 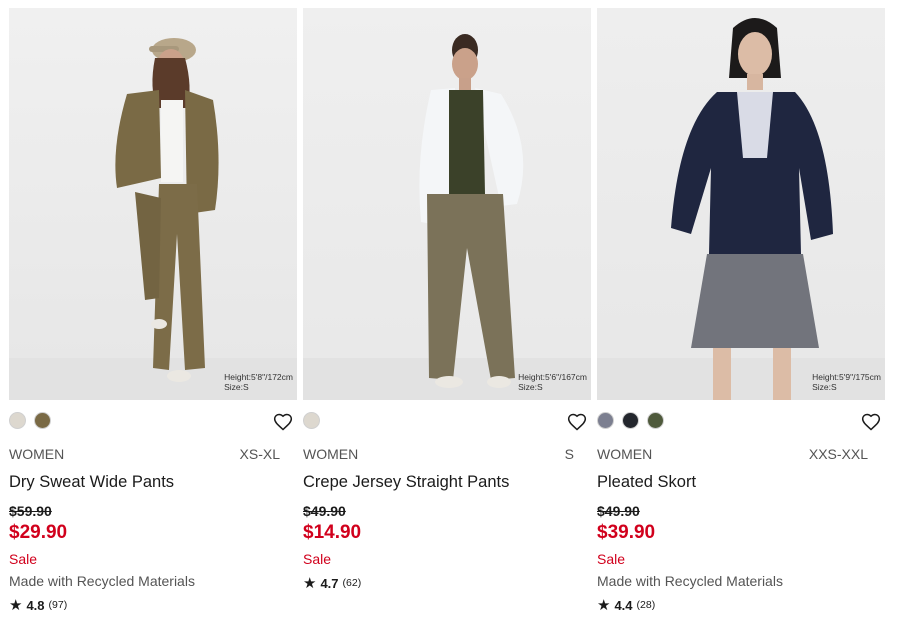 What do you see at coordinates (569, 454) in the screenshot?
I see `size-range: S` at bounding box center [569, 454].